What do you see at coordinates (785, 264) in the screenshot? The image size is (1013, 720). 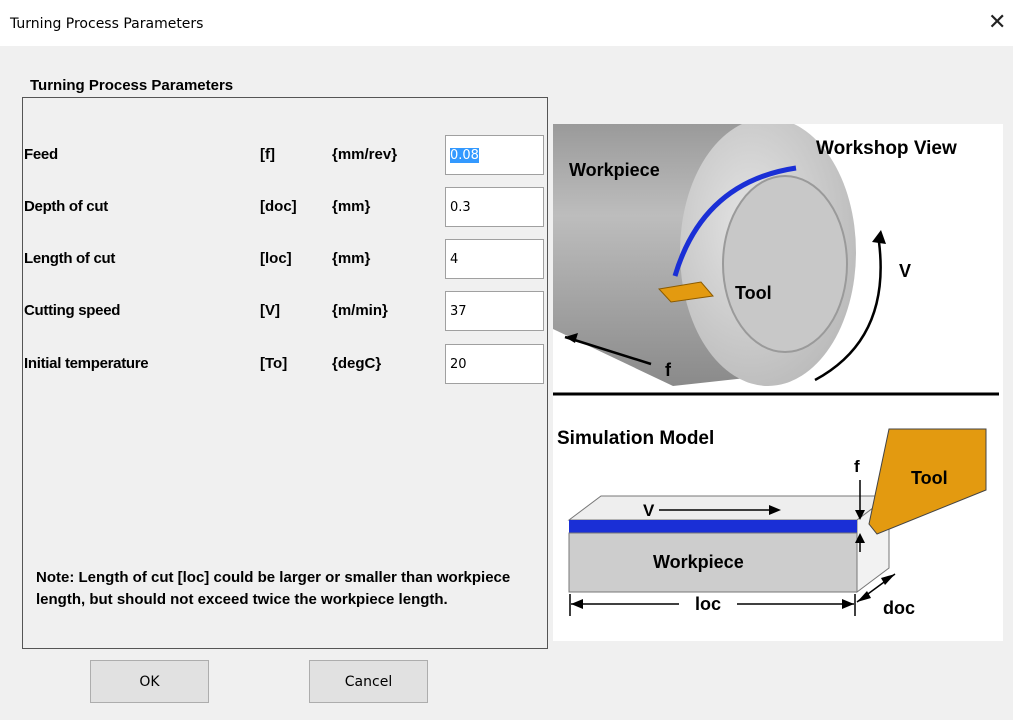 I see `cylinder-inner-step` at bounding box center [785, 264].